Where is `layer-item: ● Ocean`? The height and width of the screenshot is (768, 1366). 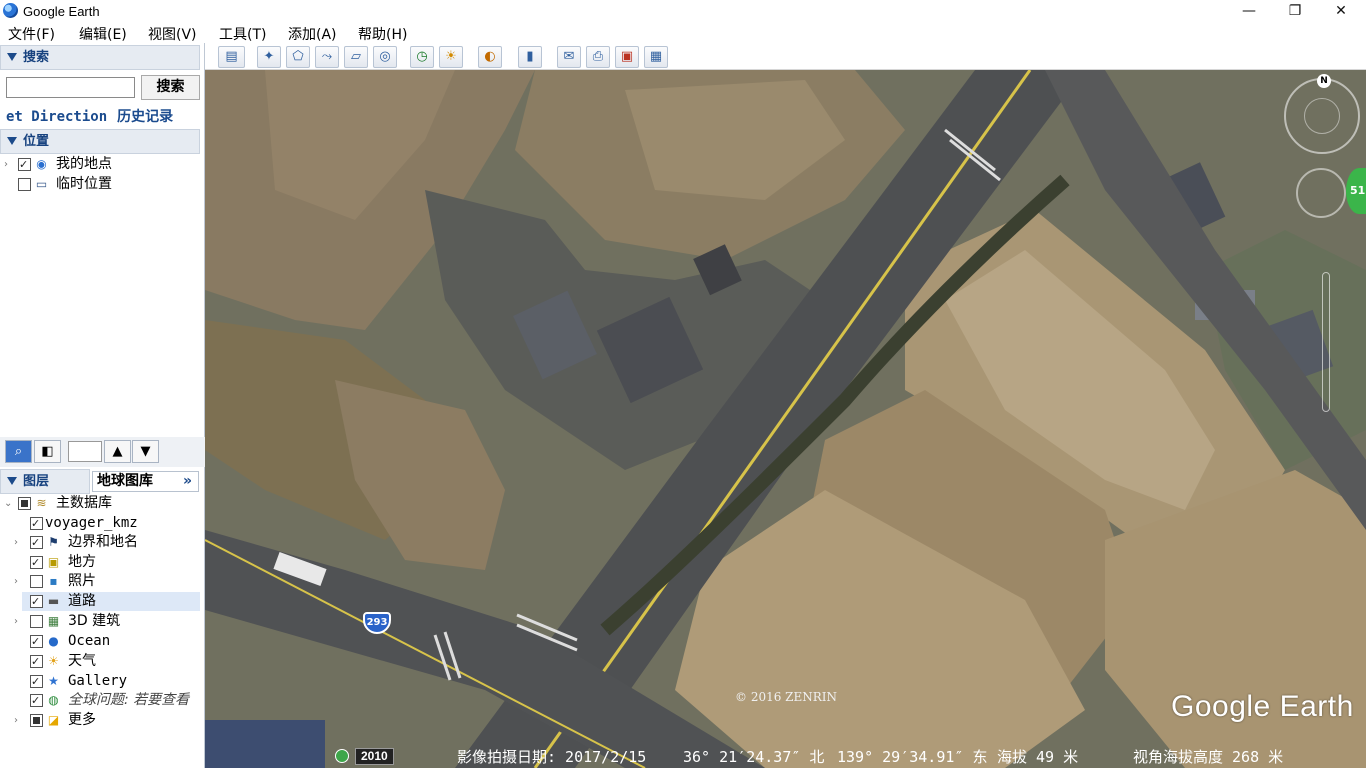
layer-item: ● Ocean is located at coordinates (102, 641).